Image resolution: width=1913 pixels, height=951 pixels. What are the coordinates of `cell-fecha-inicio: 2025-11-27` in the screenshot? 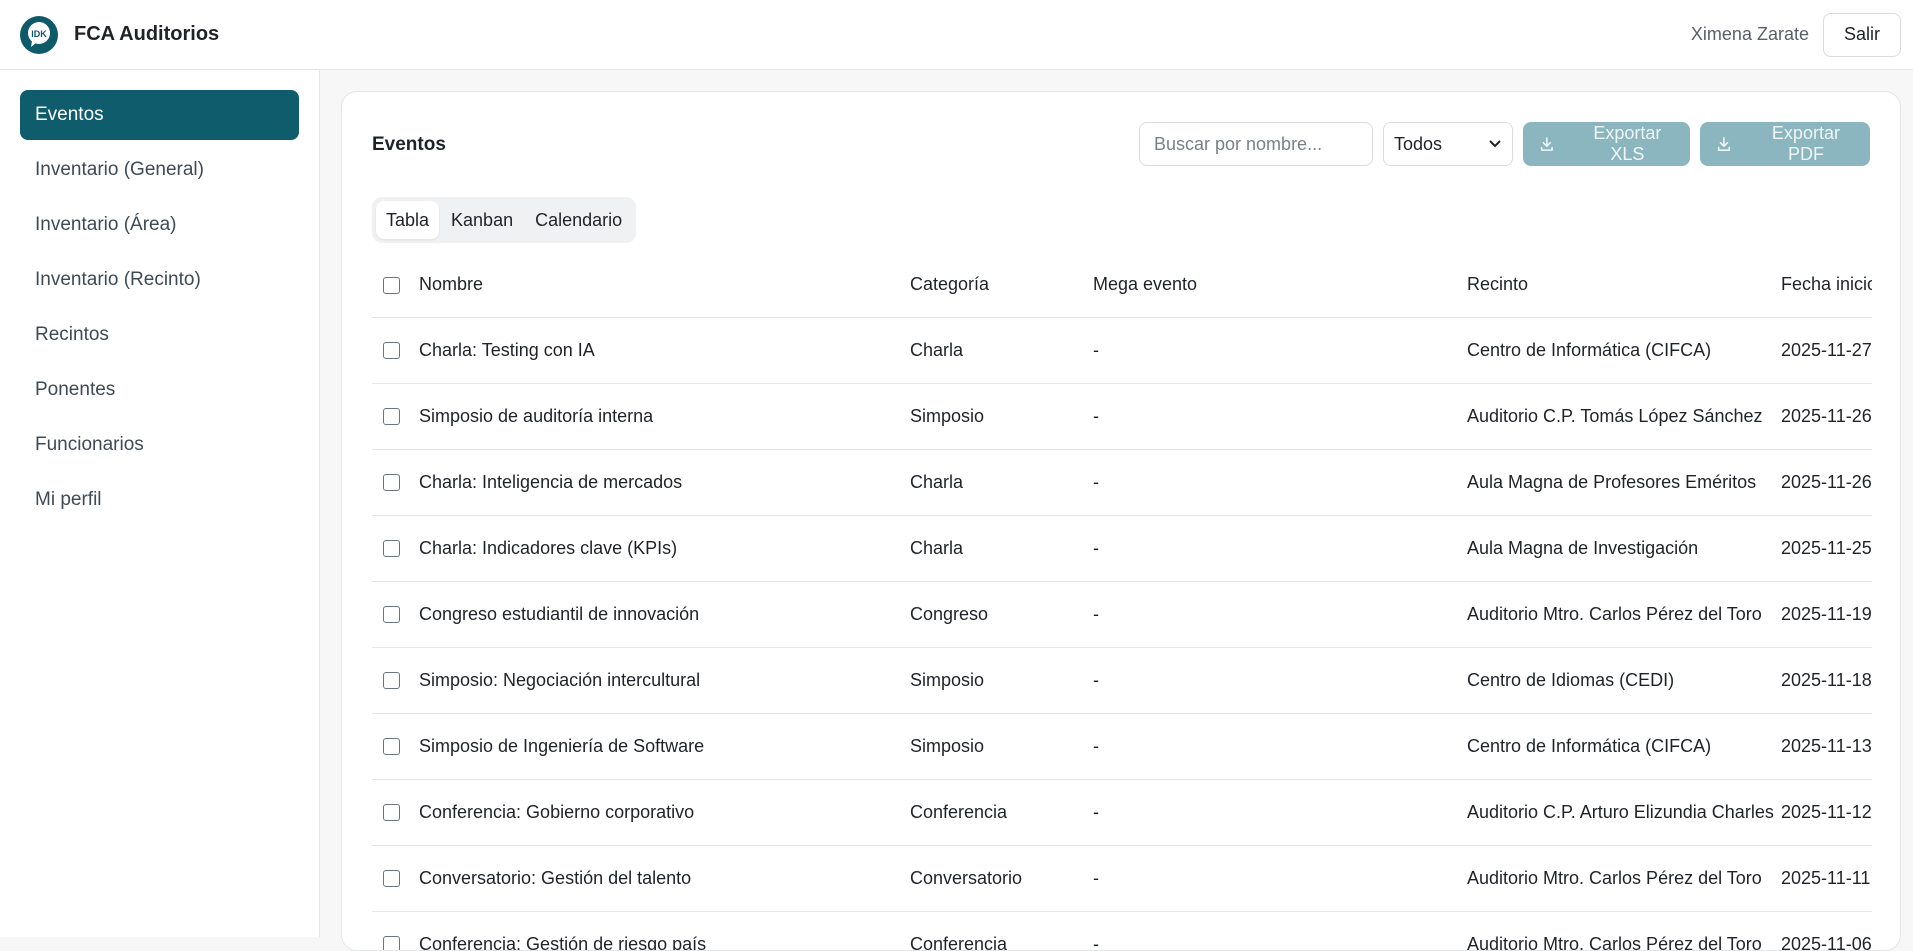 It's located at (1826, 350).